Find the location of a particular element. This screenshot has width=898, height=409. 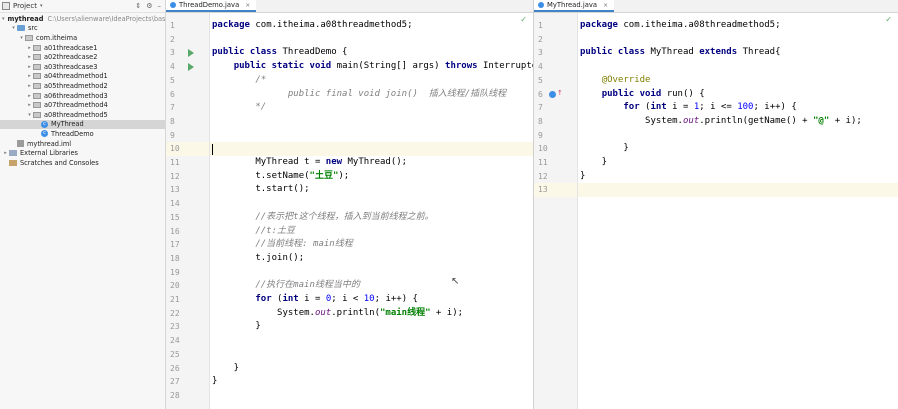

tree-item: ▾ a08threadmethod5 is located at coordinates (82, 115).